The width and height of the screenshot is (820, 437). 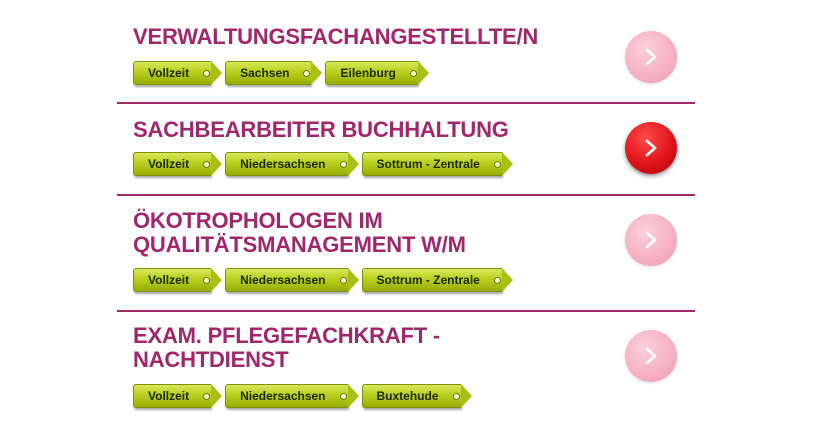 I want to click on job-title-line: NACHTDIENST, so click(x=211, y=359).